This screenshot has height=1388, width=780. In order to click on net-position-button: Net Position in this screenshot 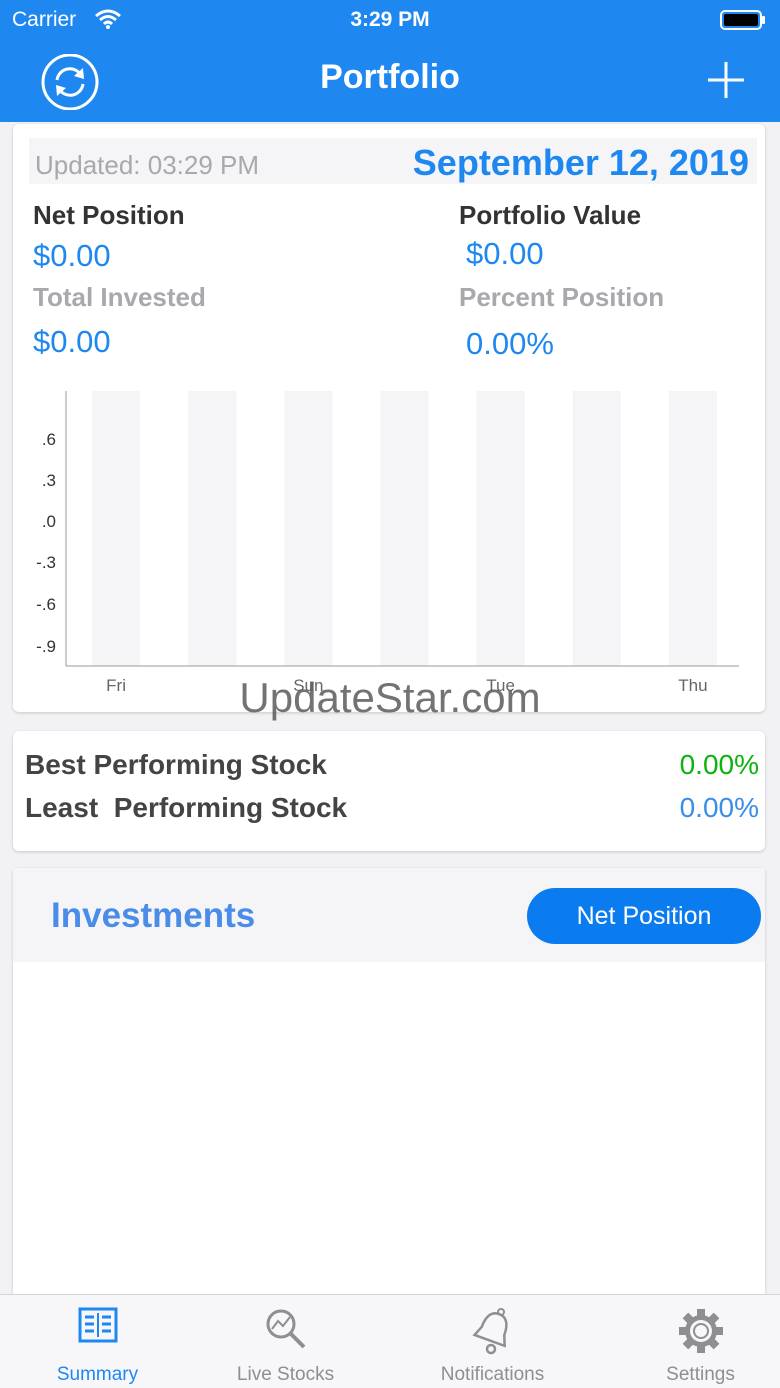, I will do `click(644, 916)`.